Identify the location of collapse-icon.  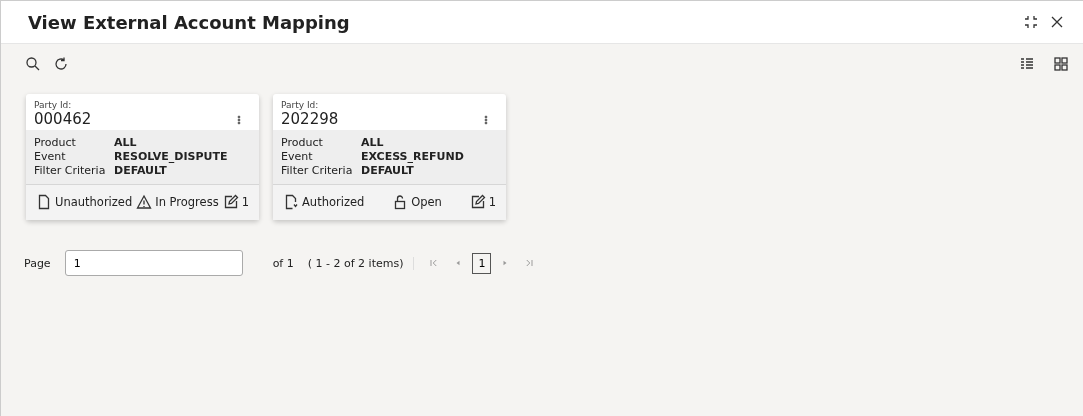
(1031, 22).